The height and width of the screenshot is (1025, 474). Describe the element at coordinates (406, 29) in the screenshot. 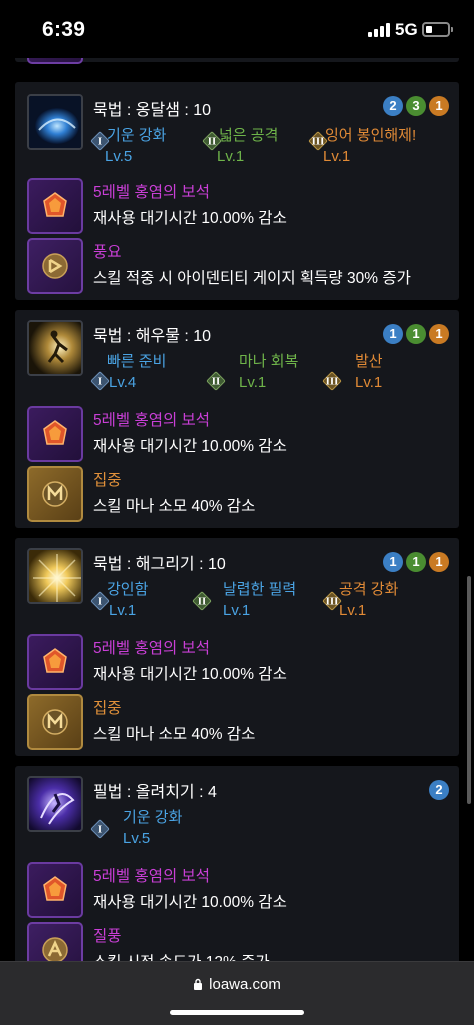

I see `network-type: 5G` at that location.